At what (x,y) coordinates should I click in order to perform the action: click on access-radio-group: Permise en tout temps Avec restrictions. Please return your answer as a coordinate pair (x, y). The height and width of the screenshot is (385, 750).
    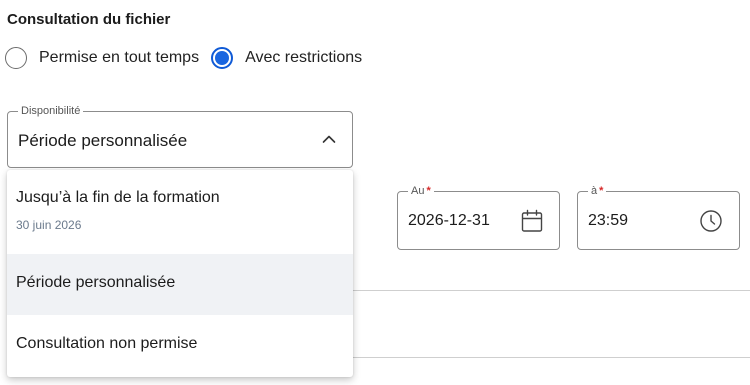
    Looking at the image, I should click on (189, 58).